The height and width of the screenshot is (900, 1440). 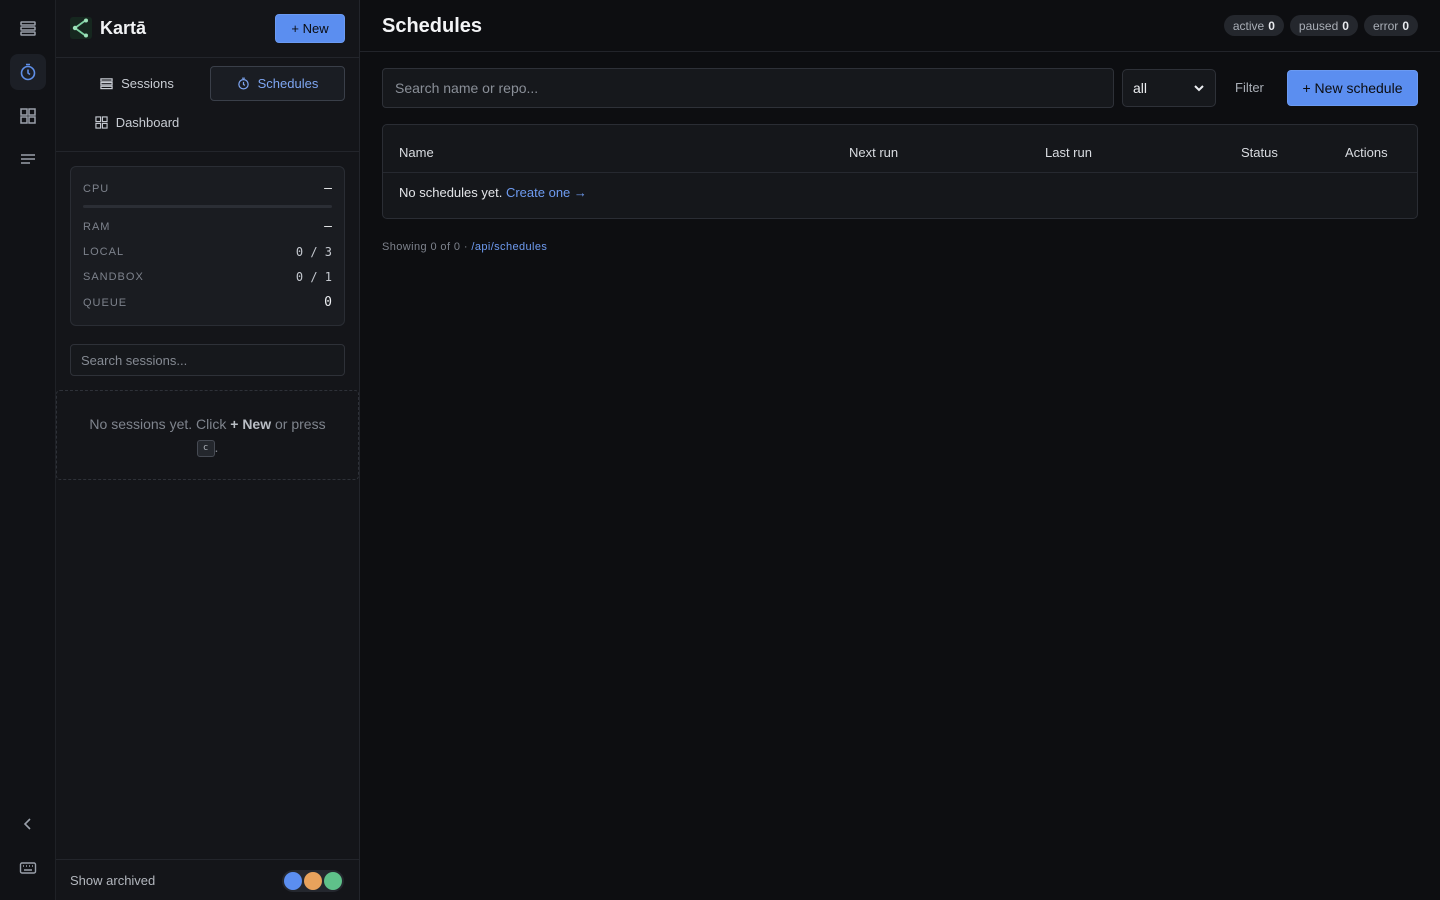 I want to click on chevron-left-icon, so click(x=27, y=824).